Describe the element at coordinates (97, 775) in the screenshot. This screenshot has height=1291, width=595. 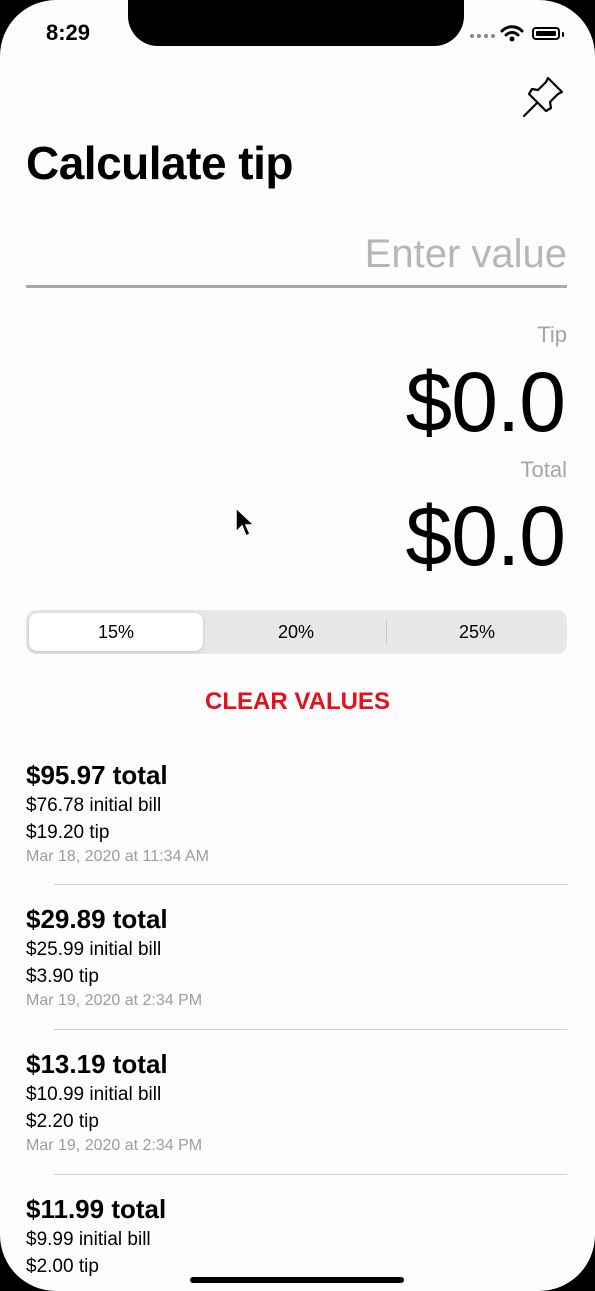
I see `history-total: $95.97 total` at that location.